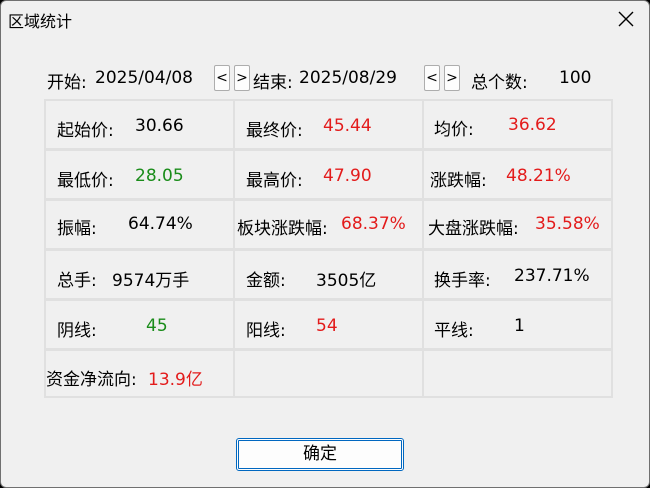  What do you see at coordinates (175, 380) in the screenshot?
I see `stat-value: 13.9亿` at bounding box center [175, 380].